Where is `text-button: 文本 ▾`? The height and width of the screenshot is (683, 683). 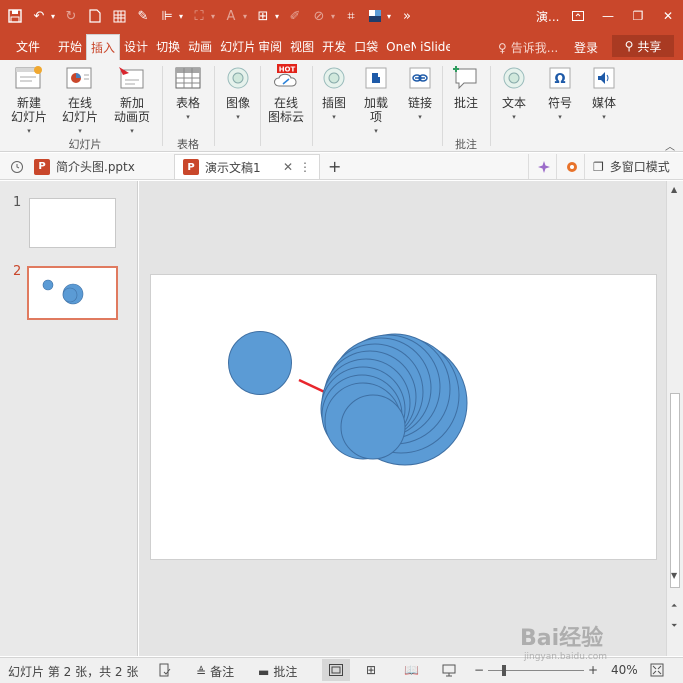 text-button: 文本 ▾ is located at coordinates (514, 94).